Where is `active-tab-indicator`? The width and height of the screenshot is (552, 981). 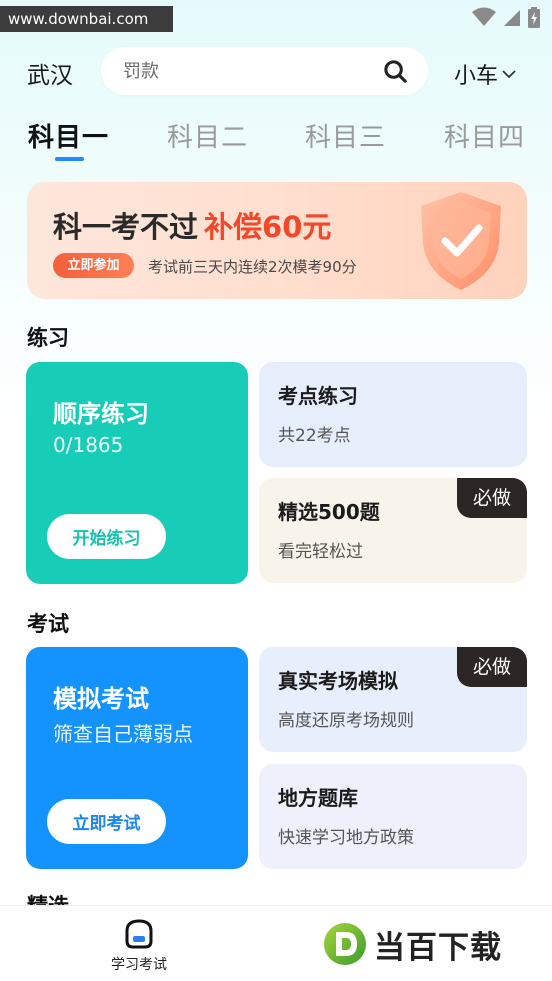
active-tab-indicator is located at coordinates (69, 159).